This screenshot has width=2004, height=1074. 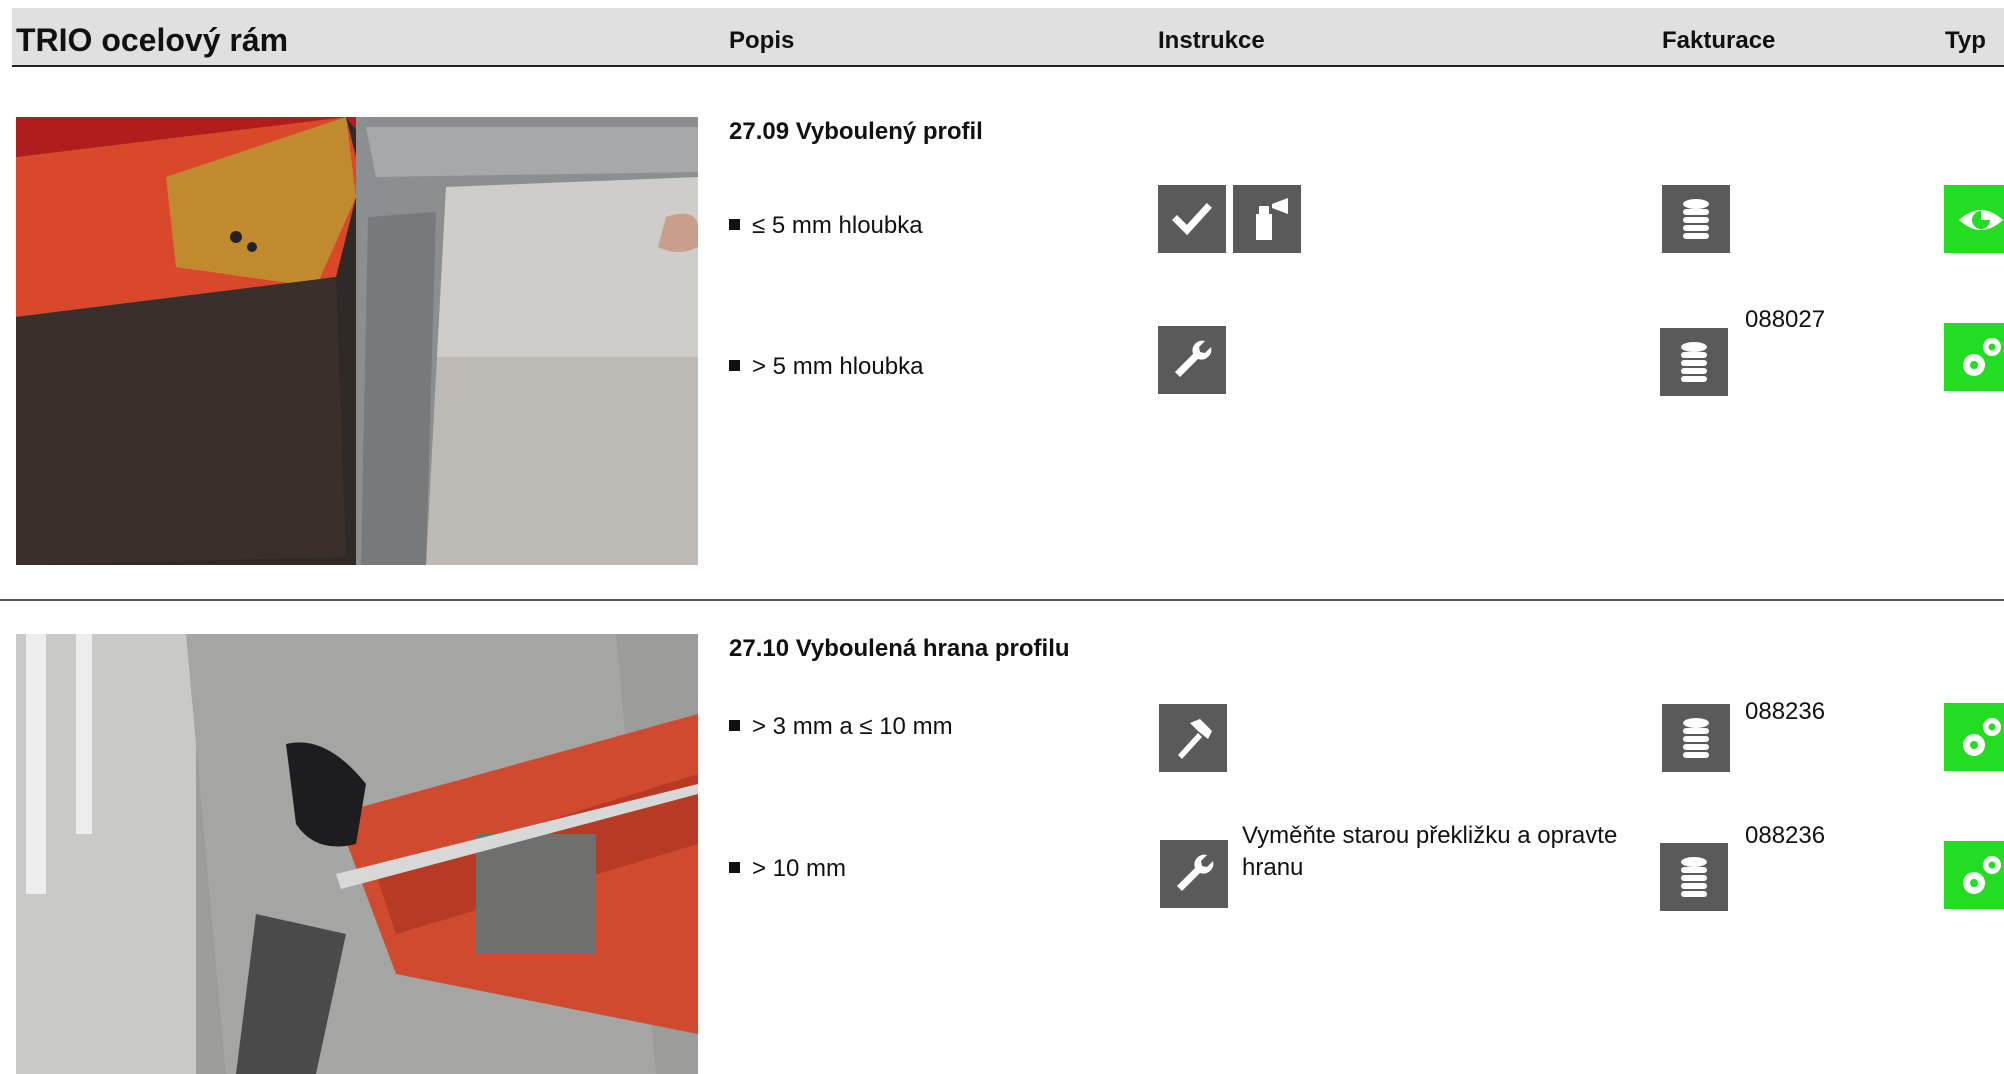 I want to click on instruction-note: Vyměňte starou překližku a opravte hranu, so click(x=1430, y=851).